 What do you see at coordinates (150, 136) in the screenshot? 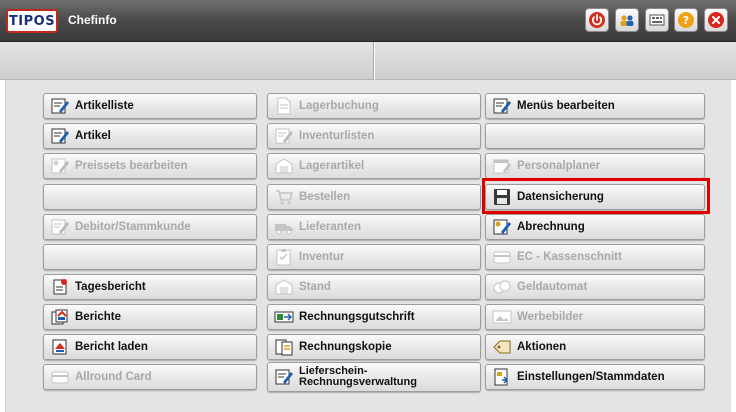
I see `menu-button-artikel: Artikel` at bounding box center [150, 136].